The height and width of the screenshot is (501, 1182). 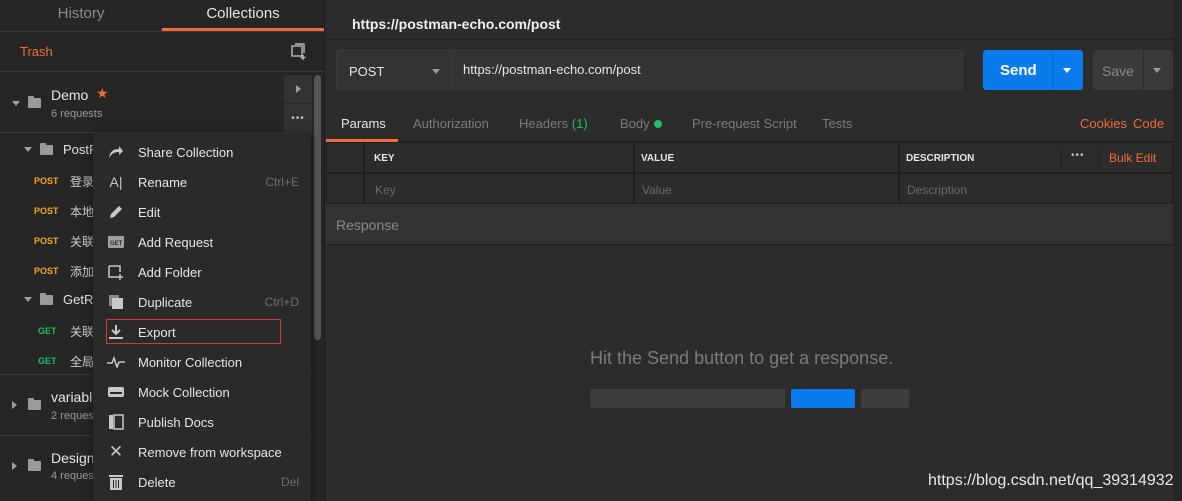 I want to click on description-input: Description, so click(x=1036, y=188).